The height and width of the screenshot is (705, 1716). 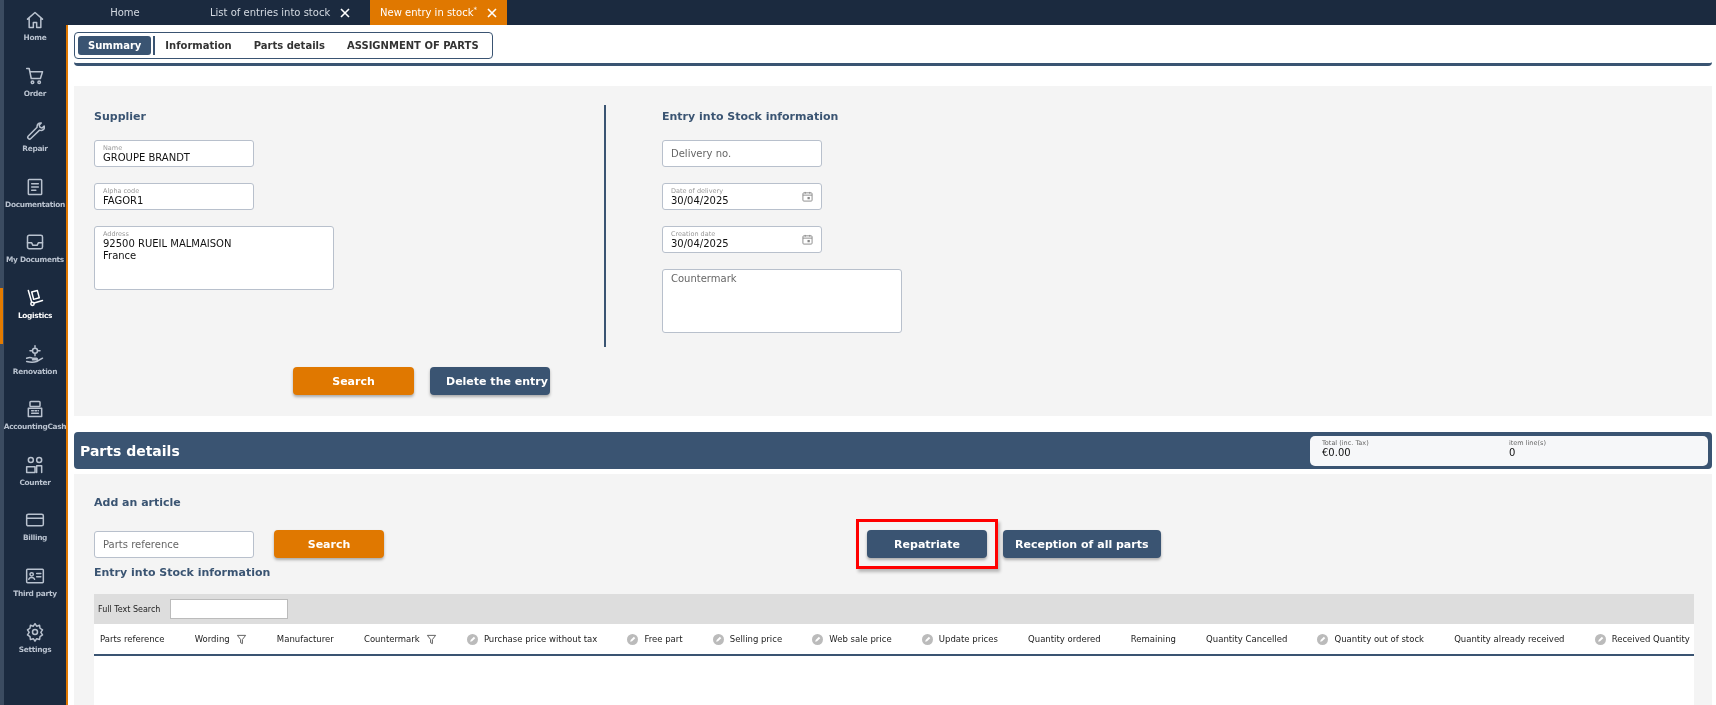 I want to click on column-header: Received Quantity, so click(x=1642, y=639).